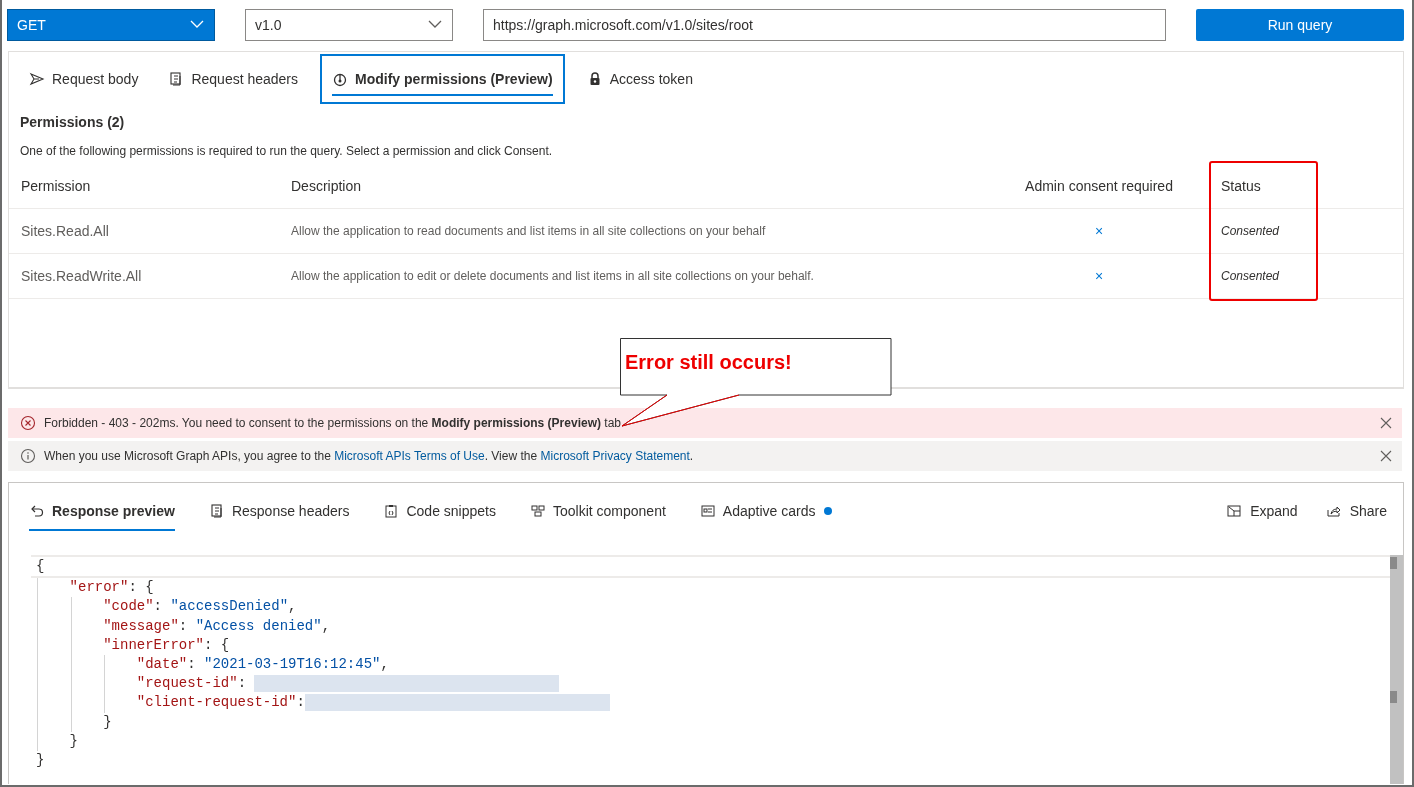  What do you see at coordinates (1234, 511) in the screenshot?
I see `expand-icon` at bounding box center [1234, 511].